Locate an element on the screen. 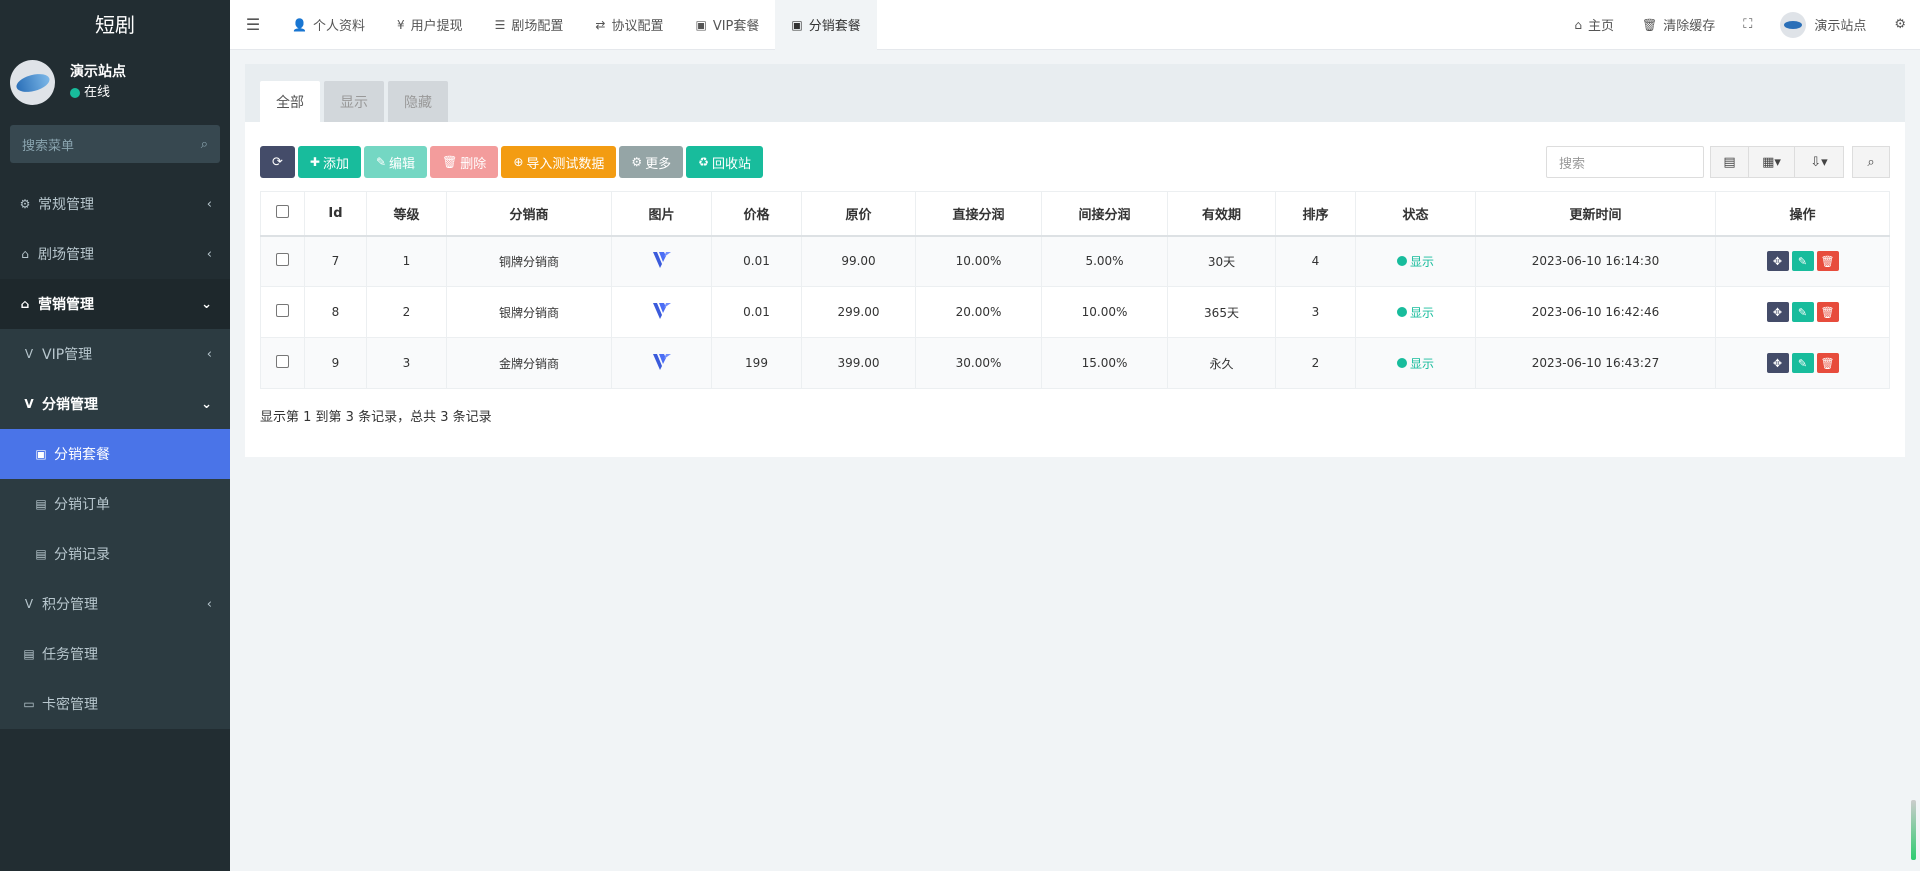 This screenshot has width=1920, height=871. column-header: 状态 is located at coordinates (1415, 214).